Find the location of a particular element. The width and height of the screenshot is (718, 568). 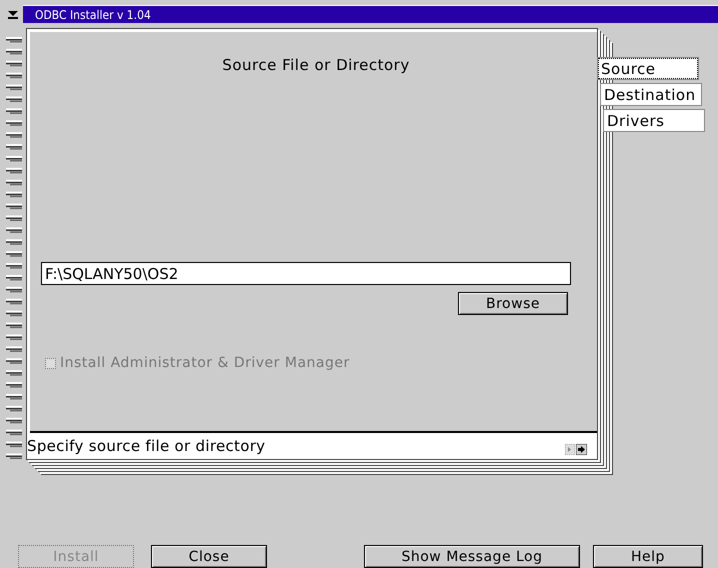

dialog-button: Show Message Log is located at coordinates (472, 556).